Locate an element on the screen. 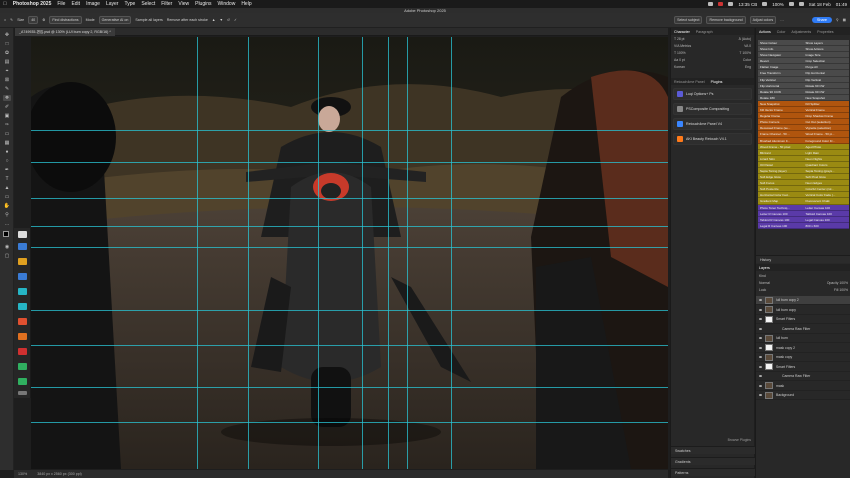 This screenshot has width=850, height=478. gradient-tool-icon: ▦ is located at coordinates (7, 143).